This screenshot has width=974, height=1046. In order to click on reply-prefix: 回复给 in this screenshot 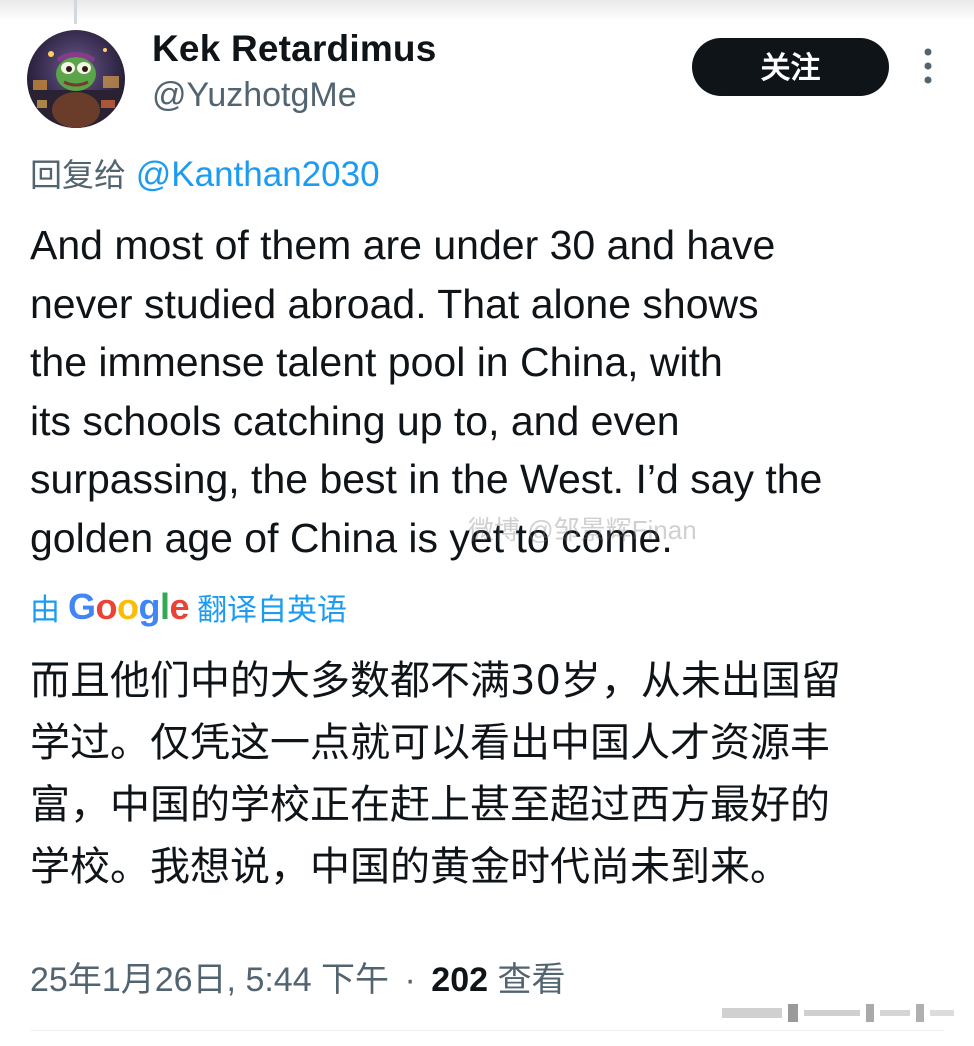, I will do `click(78, 175)`.